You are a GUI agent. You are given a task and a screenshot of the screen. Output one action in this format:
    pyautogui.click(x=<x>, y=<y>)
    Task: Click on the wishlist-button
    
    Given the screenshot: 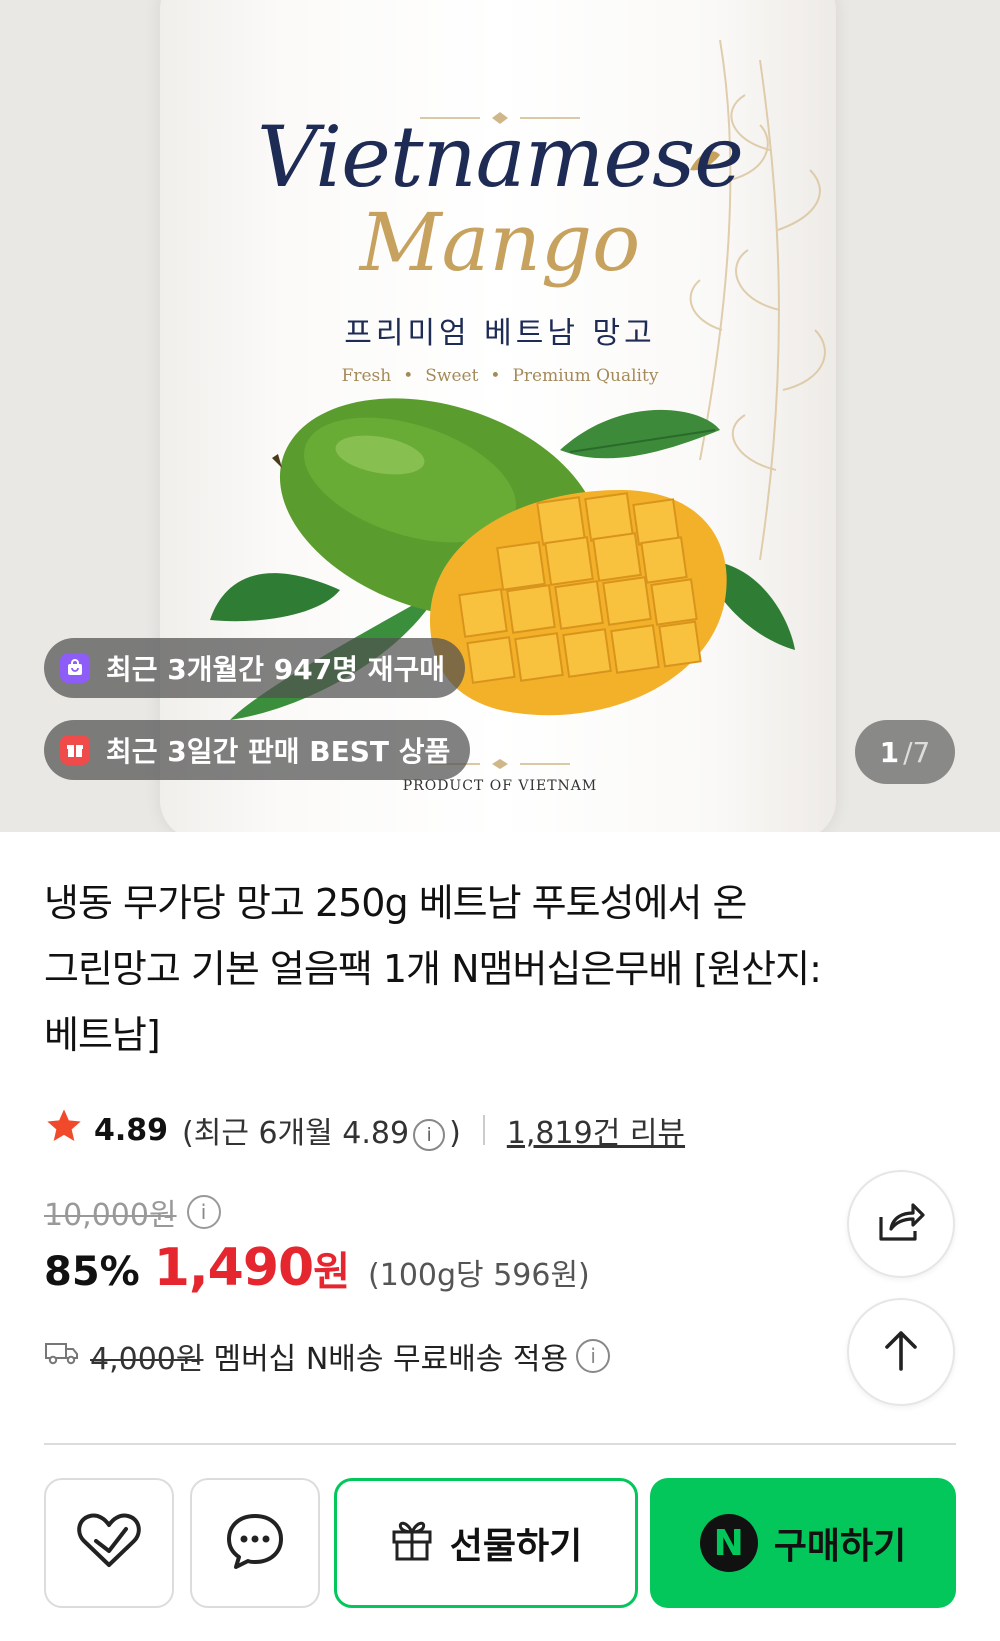 What is the action you would take?
    pyautogui.click(x=109, y=1543)
    